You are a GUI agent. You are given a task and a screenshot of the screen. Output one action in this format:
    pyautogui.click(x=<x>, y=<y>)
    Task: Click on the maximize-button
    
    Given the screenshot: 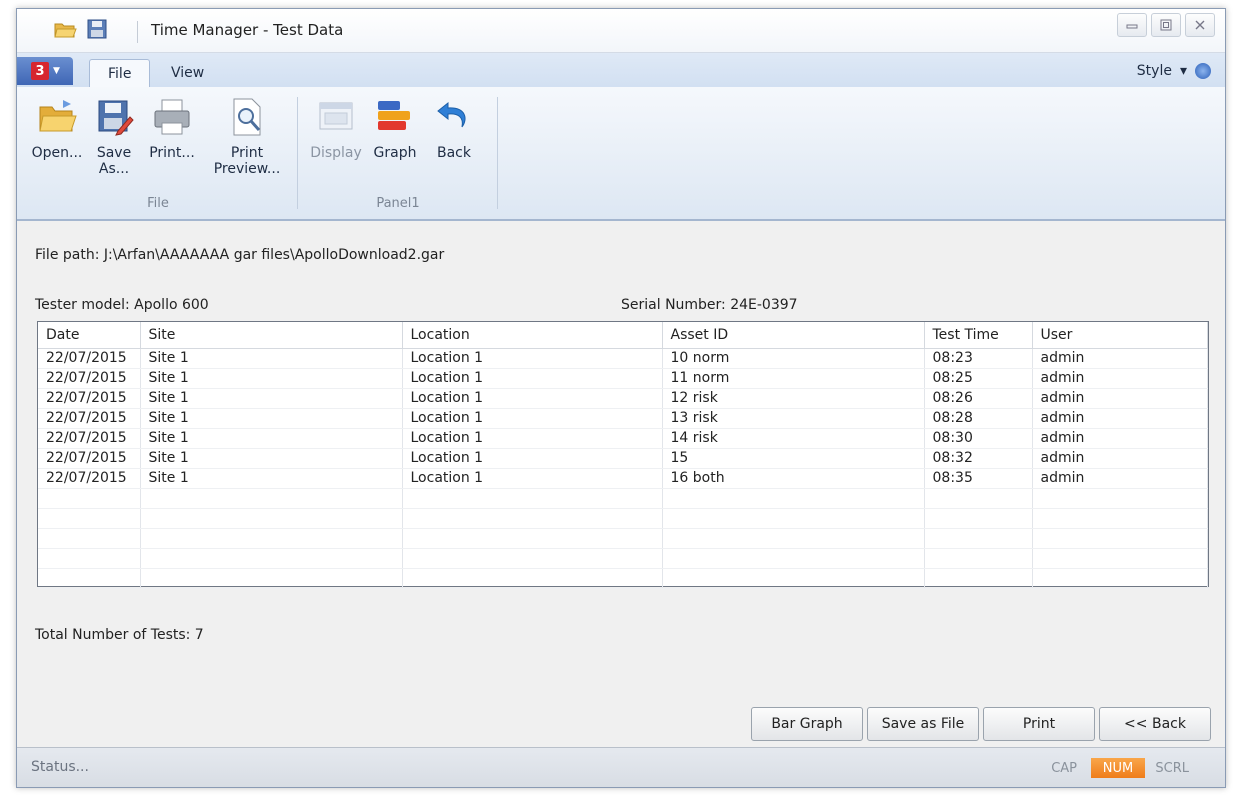 What is the action you would take?
    pyautogui.click(x=1166, y=25)
    